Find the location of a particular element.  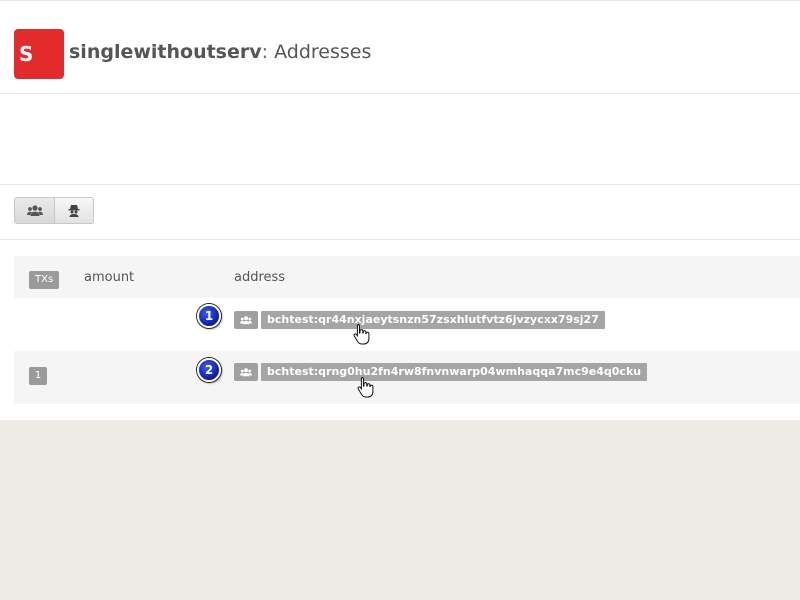

page-title-text: Addresses is located at coordinates (323, 52).